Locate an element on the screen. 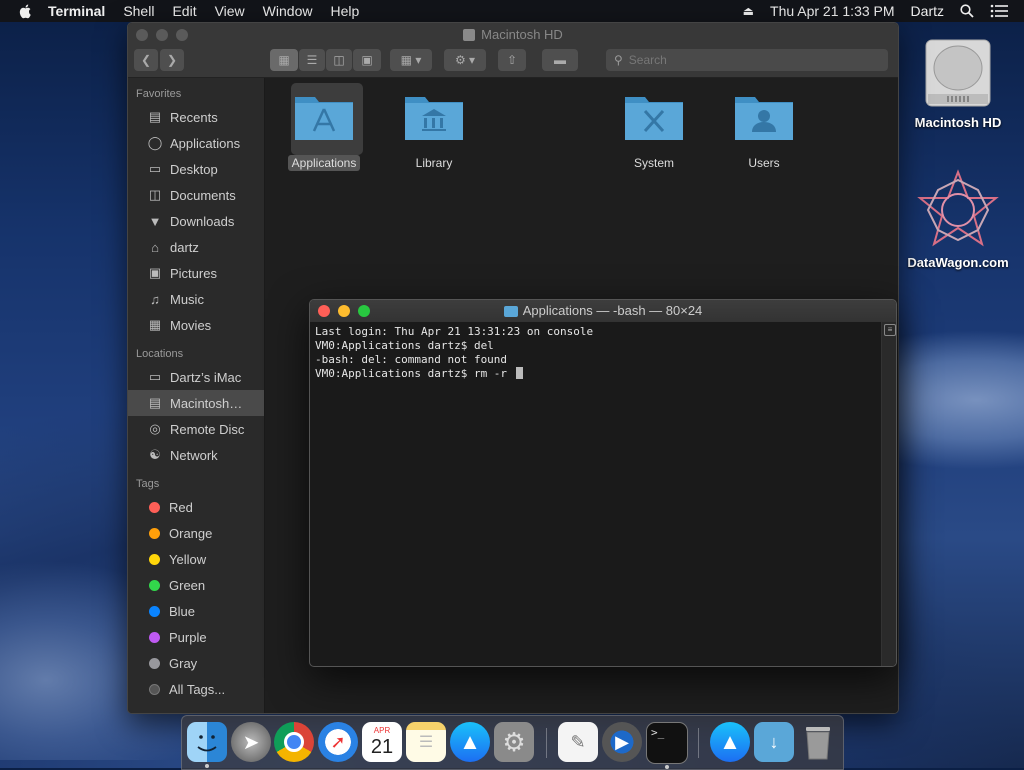 The height and width of the screenshot is (770, 1024). sidebar-item-imac: ▭ Dartz’s iMac is located at coordinates (196, 377).